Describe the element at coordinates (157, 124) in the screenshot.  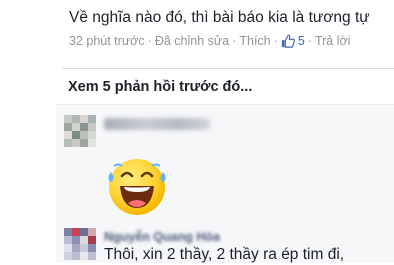
I see `reply-author-name-blurred` at that location.